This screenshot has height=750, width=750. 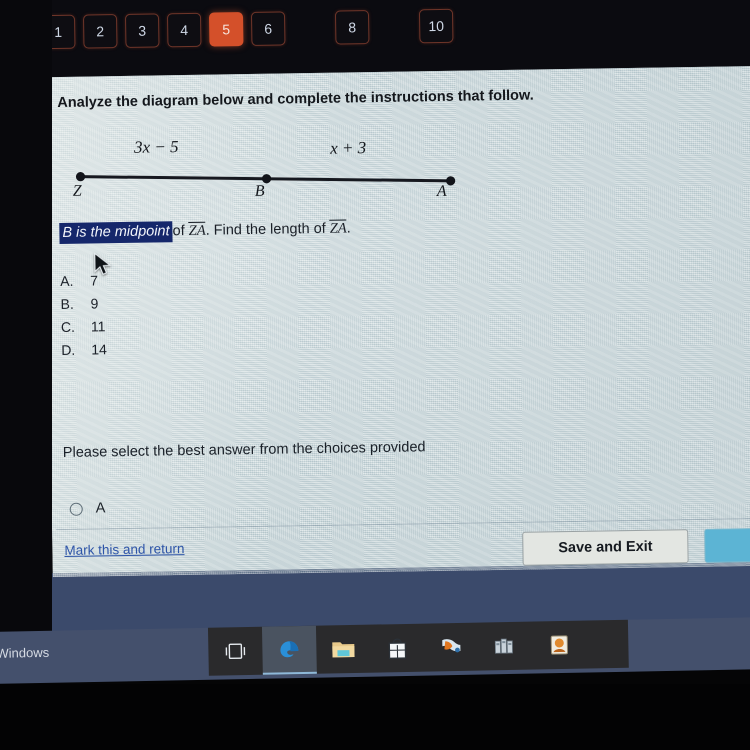 What do you see at coordinates (67, 280) in the screenshot?
I see `choice-letter: A.` at bounding box center [67, 280].